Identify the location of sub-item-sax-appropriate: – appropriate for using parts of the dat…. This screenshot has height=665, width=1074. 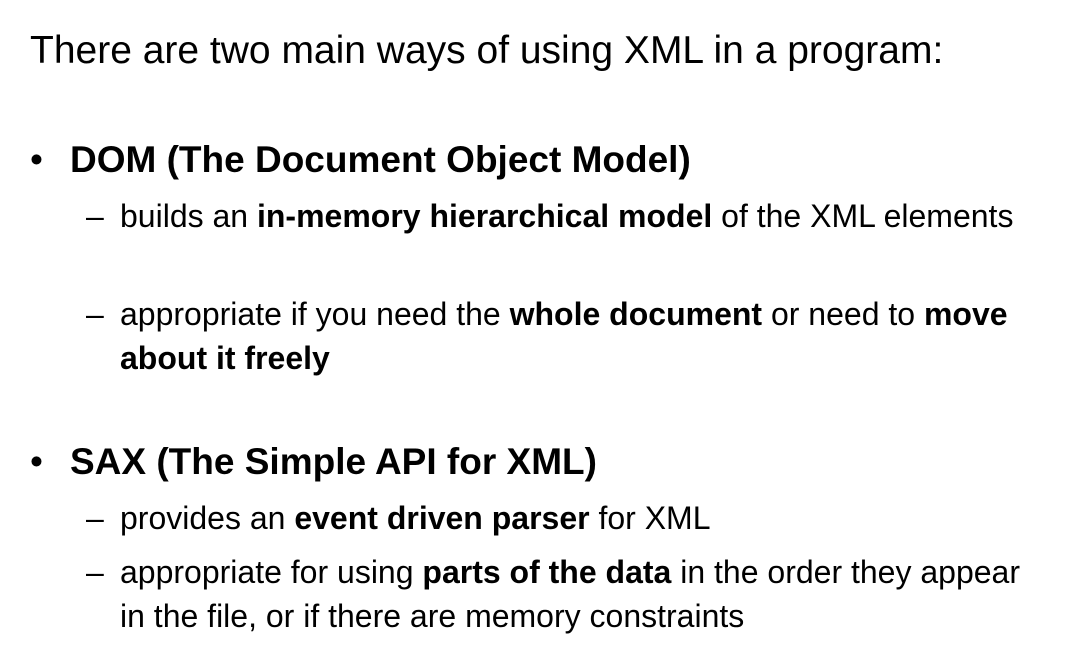
(566, 594).